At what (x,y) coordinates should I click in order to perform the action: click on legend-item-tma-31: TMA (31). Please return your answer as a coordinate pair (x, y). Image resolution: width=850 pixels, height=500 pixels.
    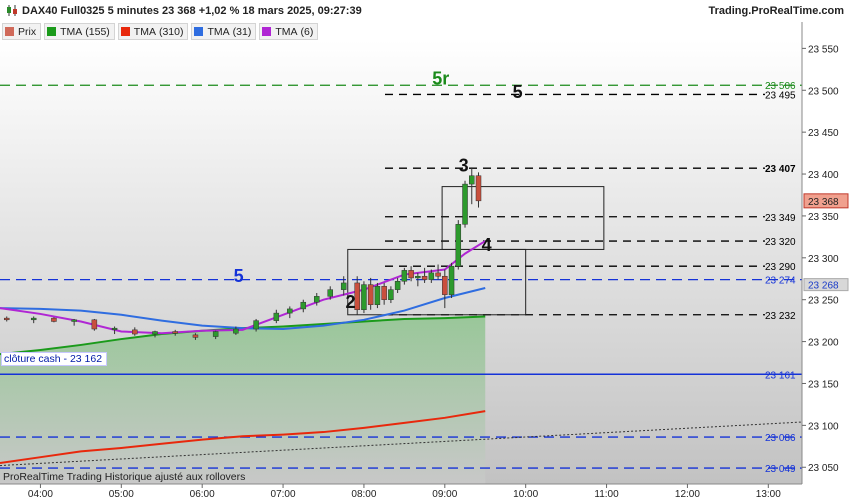
    Looking at the image, I should click on (224, 31).